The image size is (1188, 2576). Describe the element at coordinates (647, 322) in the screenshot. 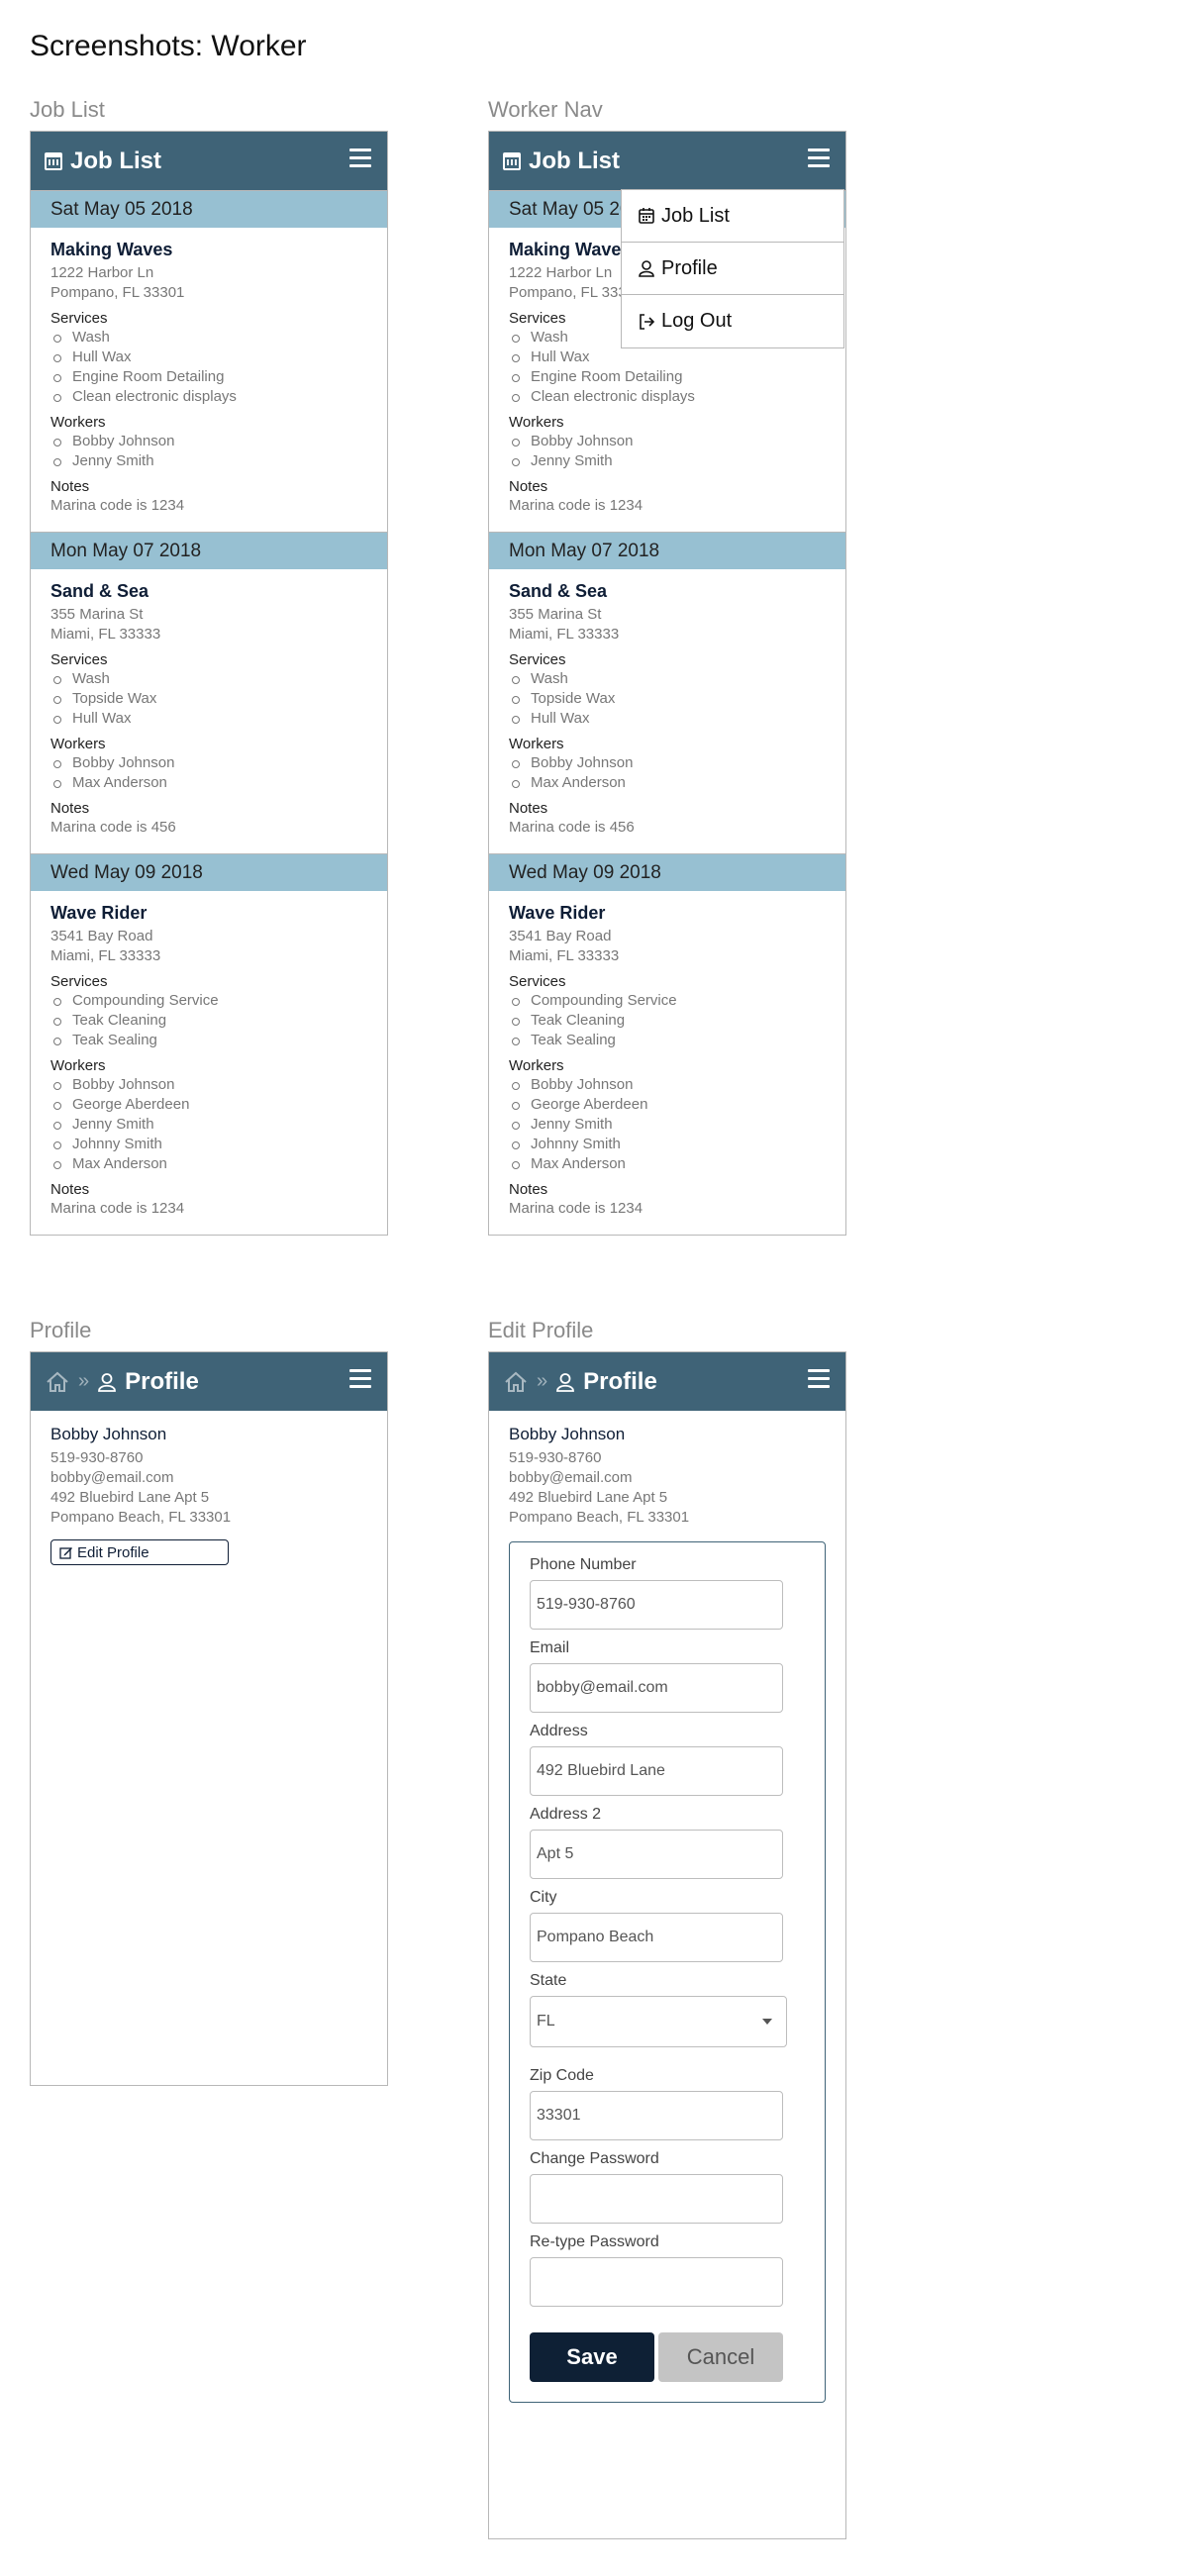

I see `logout-icon` at that location.